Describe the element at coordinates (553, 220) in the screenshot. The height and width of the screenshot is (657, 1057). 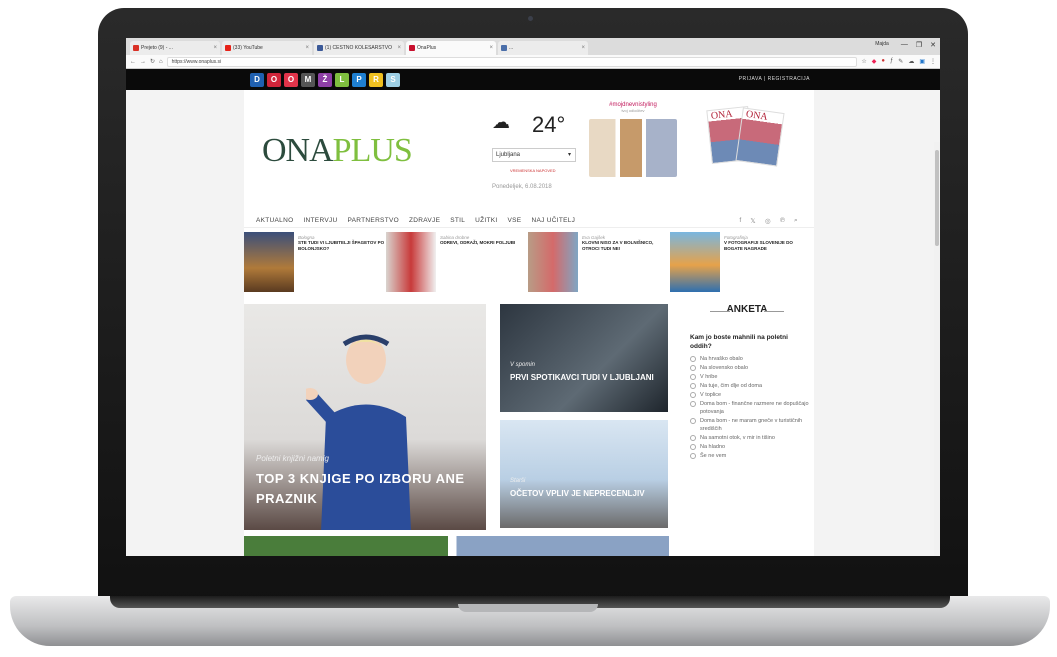
I see `nav-item-naj-ucitelj: NAJ UČITELJ` at that location.